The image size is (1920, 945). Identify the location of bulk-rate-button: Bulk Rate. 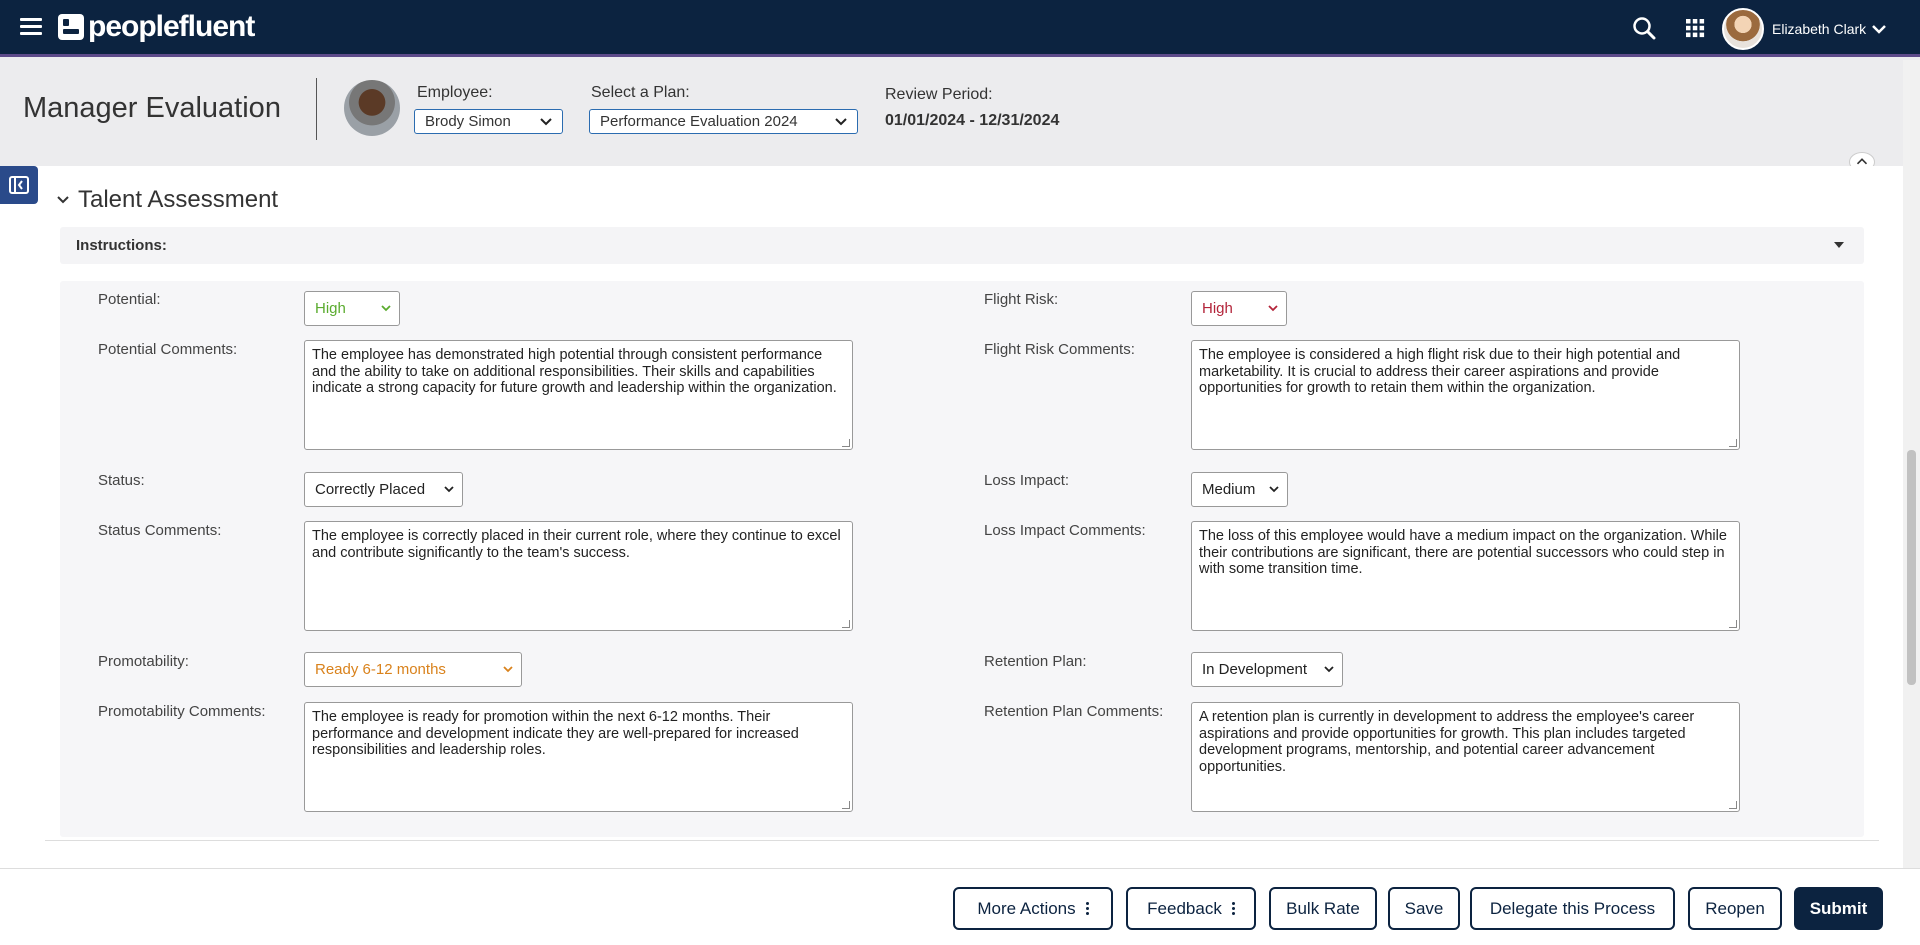
(1323, 908).